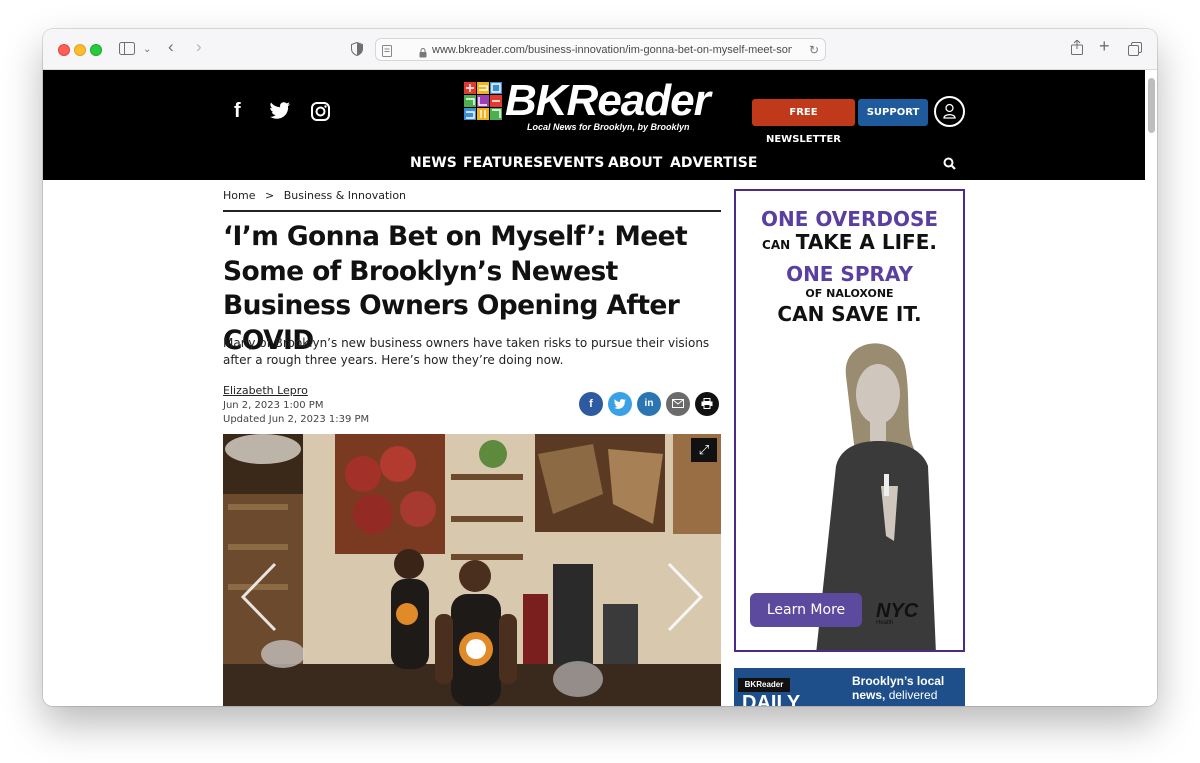 This screenshot has width=1200, height=763. I want to click on breadcrumb: Home > Business & Innovation, so click(314, 195).